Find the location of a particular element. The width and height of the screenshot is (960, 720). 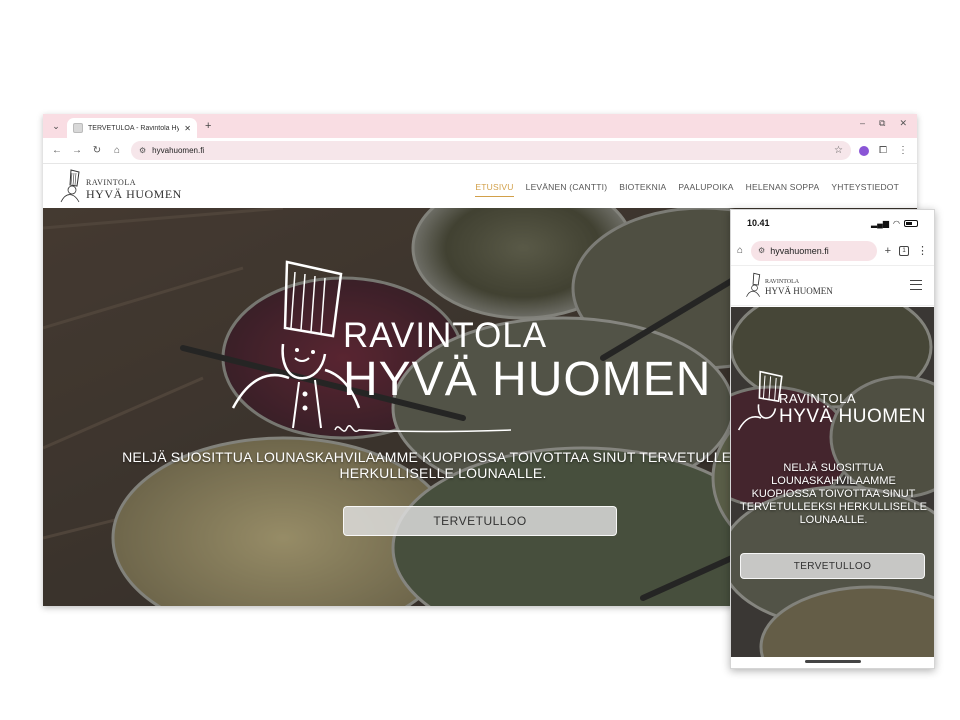

extensions-puzzle-icon: ⧠ is located at coordinates (883, 150).